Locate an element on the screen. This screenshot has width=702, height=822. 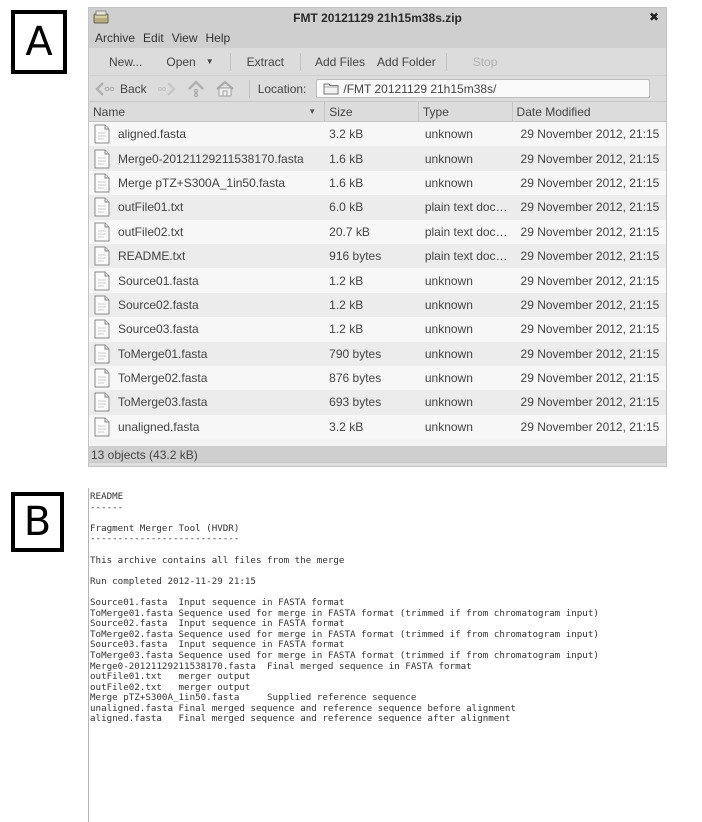
file-name-cell: Merge pTZ+S300A_1in50.fasta is located at coordinates (207, 183).